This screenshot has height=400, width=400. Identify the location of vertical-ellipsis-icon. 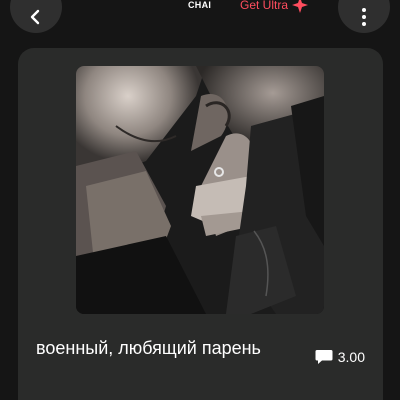
(364, 16).